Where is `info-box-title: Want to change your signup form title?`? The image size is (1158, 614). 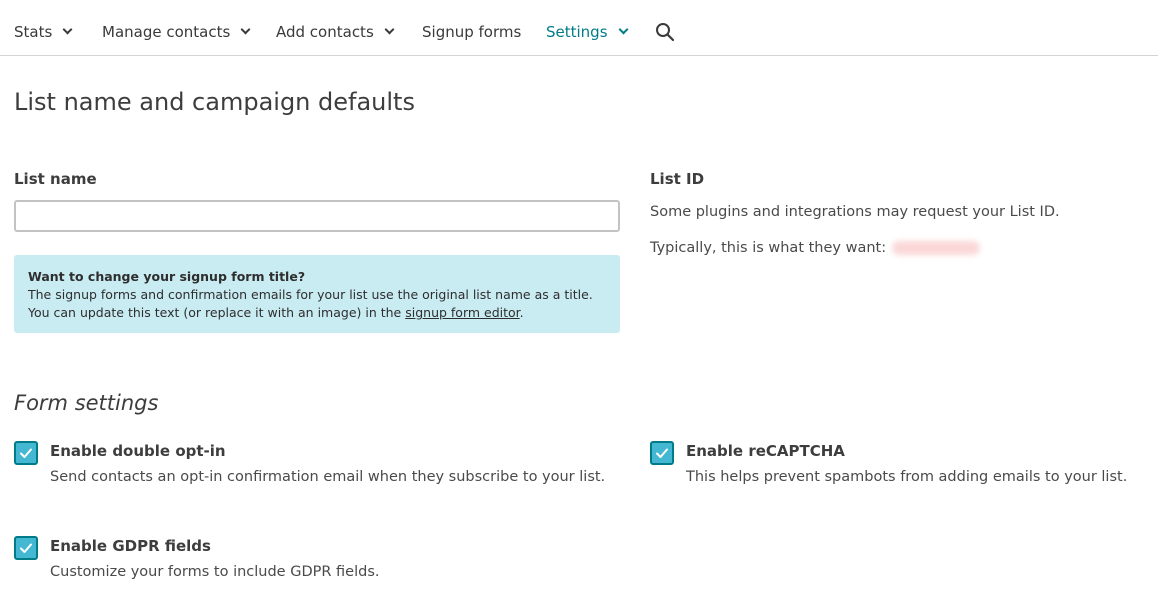
info-box-title: Want to change your signup form title? is located at coordinates (167, 276).